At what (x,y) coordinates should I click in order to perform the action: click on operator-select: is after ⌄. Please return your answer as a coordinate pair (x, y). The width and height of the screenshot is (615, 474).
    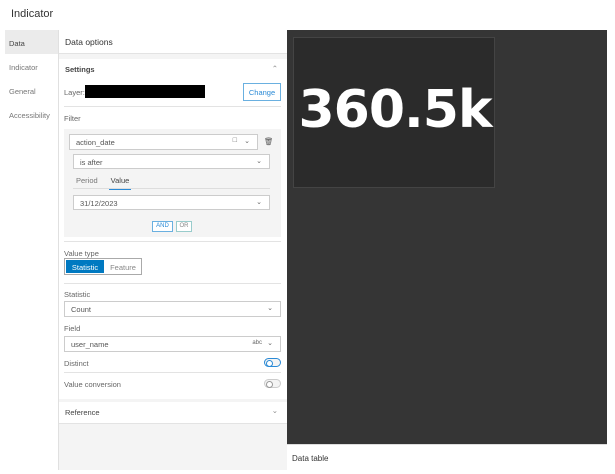
    Looking at the image, I should click on (171, 161).